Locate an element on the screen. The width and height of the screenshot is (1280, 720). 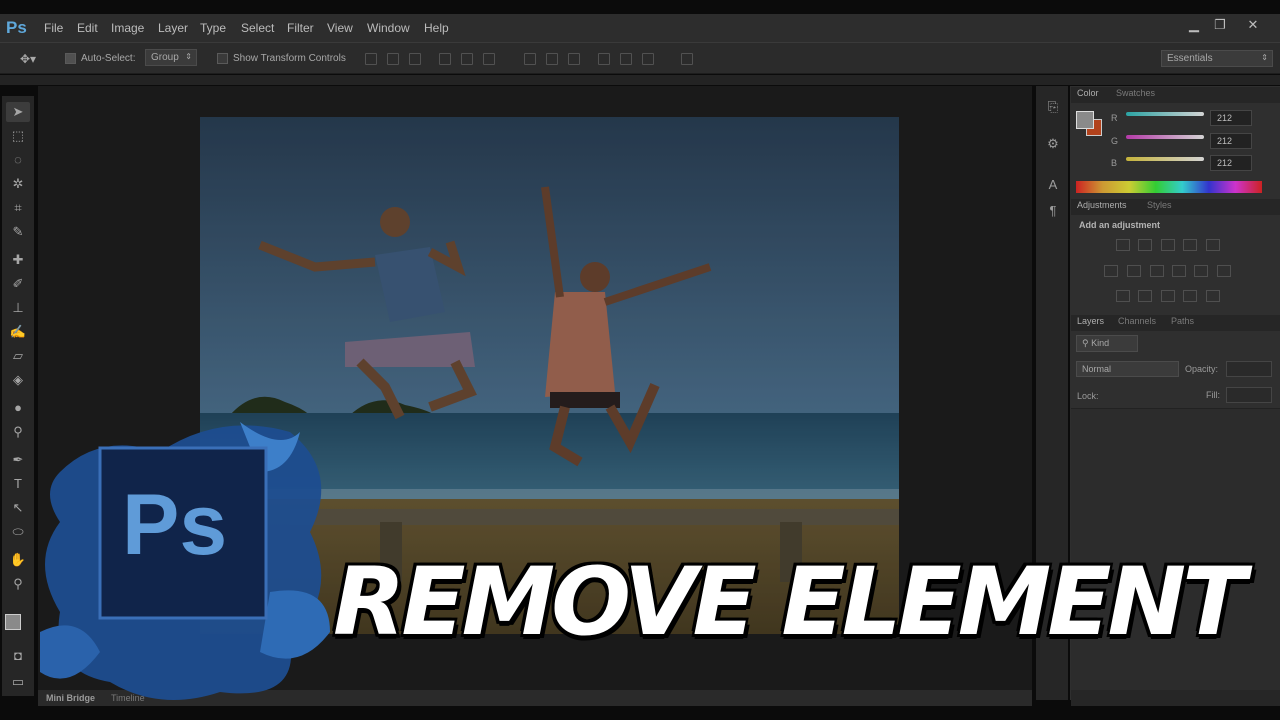
color-spectrum-ramp is located at coordinates (1169, 187).